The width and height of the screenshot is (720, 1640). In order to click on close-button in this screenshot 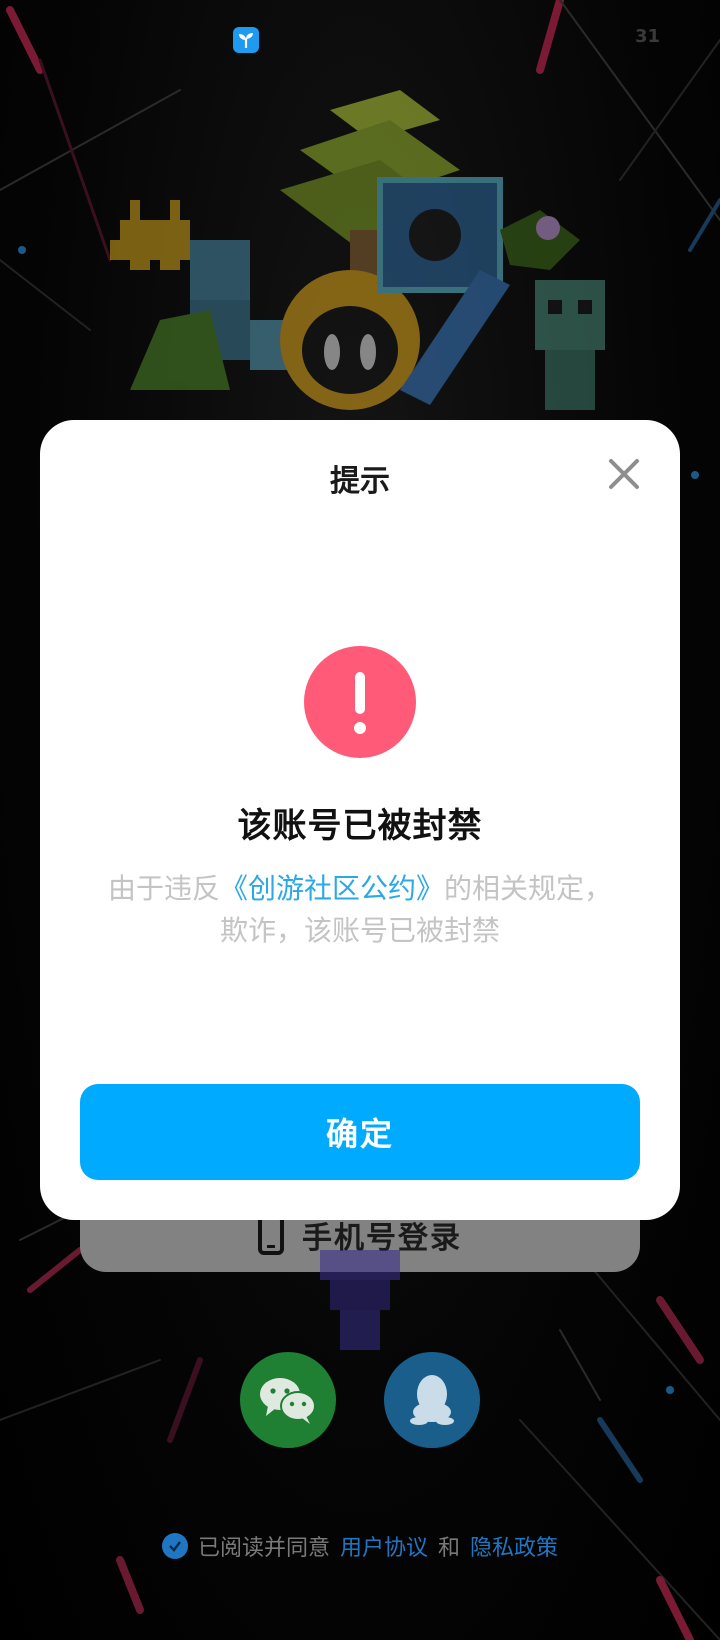, I will do `click(624, 474)`.